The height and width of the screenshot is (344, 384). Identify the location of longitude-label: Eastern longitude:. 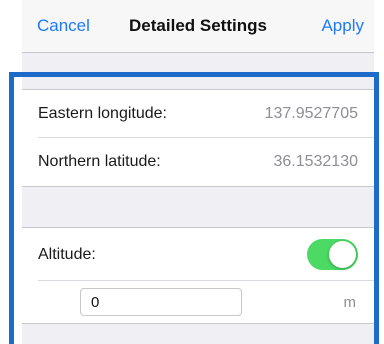
(102, 113).